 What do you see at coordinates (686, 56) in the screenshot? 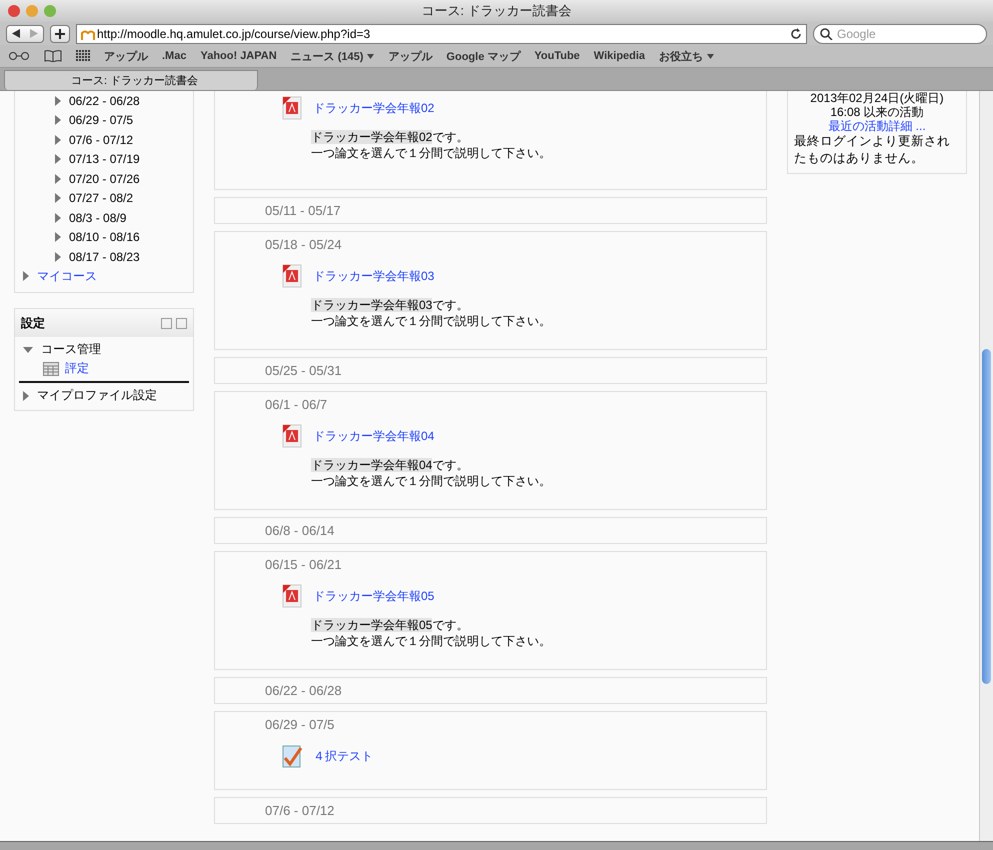
I see `bookmark-link: お役立ち` at bounding box center [686, 56].